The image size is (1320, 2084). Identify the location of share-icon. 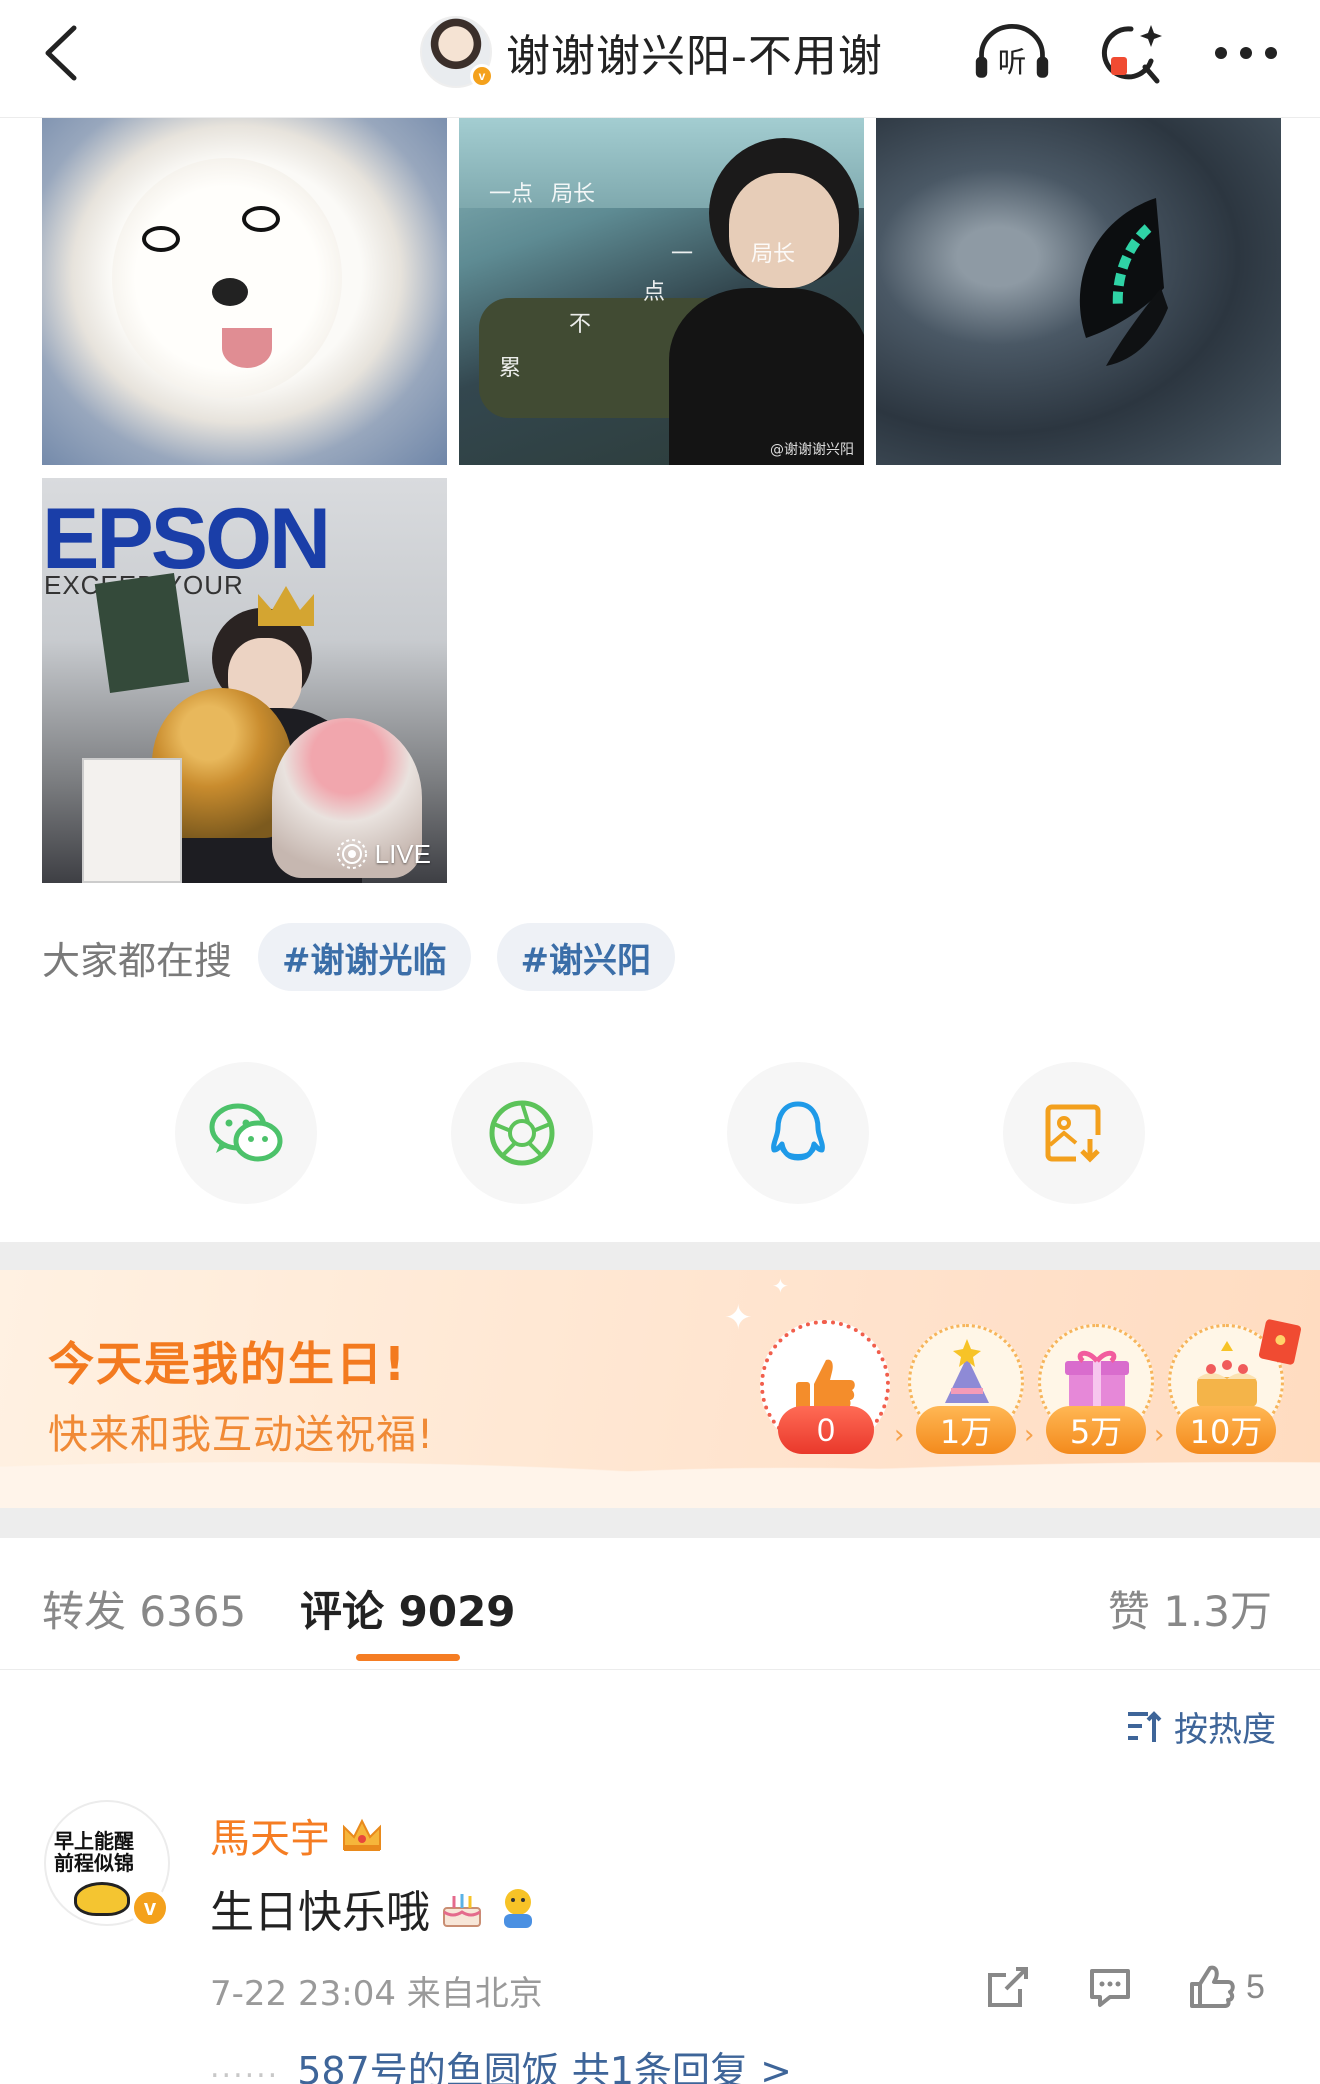
(1008, 1987).